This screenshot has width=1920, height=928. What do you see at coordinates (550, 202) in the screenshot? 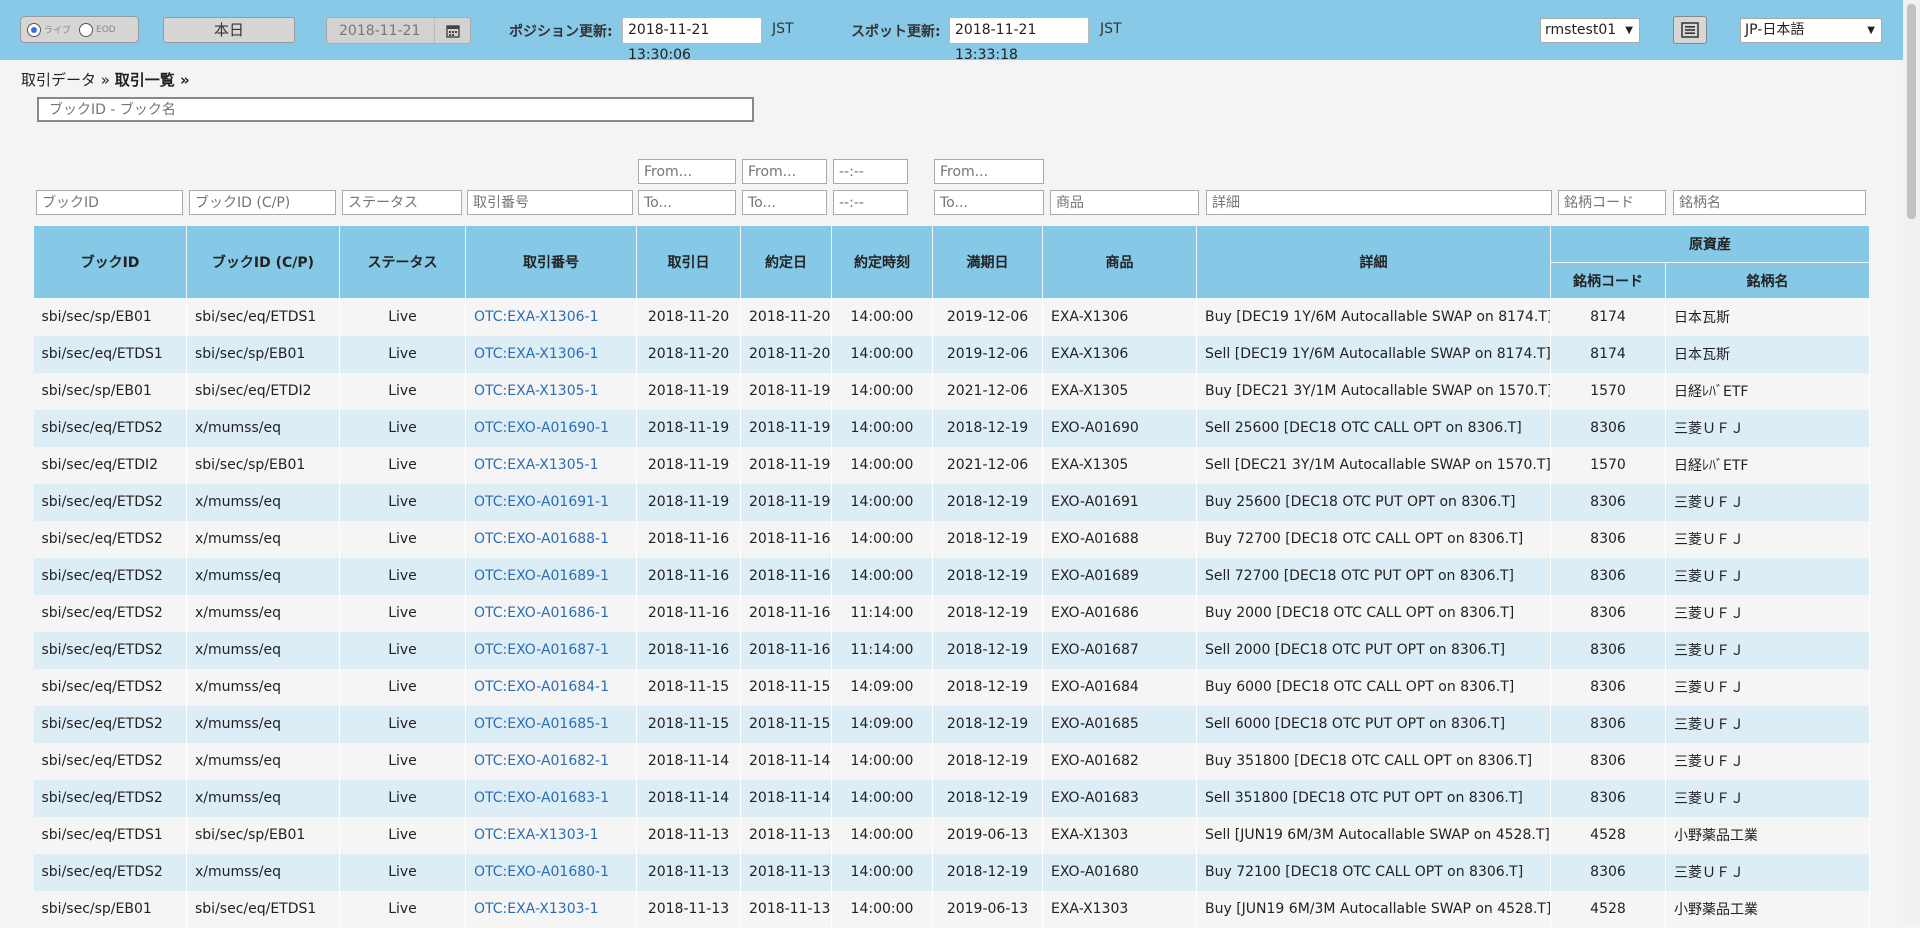
I see `trade-no-filter` at bounding box center [550, 202].